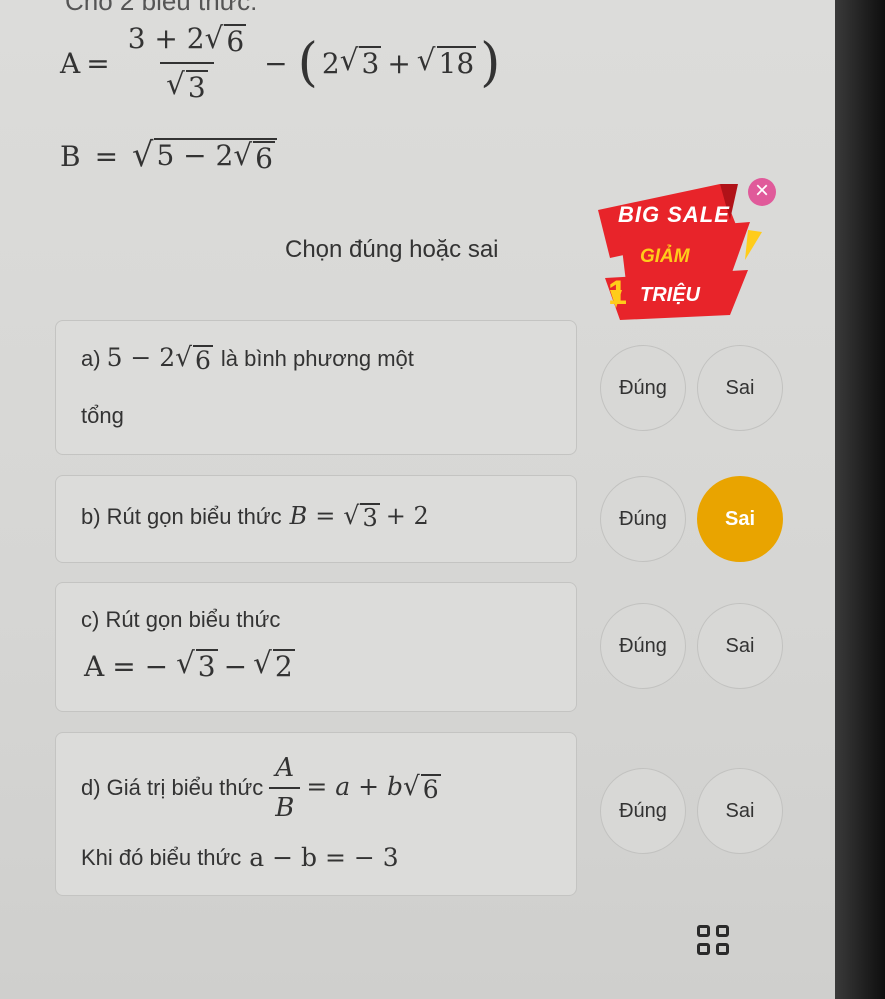 The width and height of the screenshot is (885, 999). I want to click on ad-line3: TRIỆU, so click(670, 295).